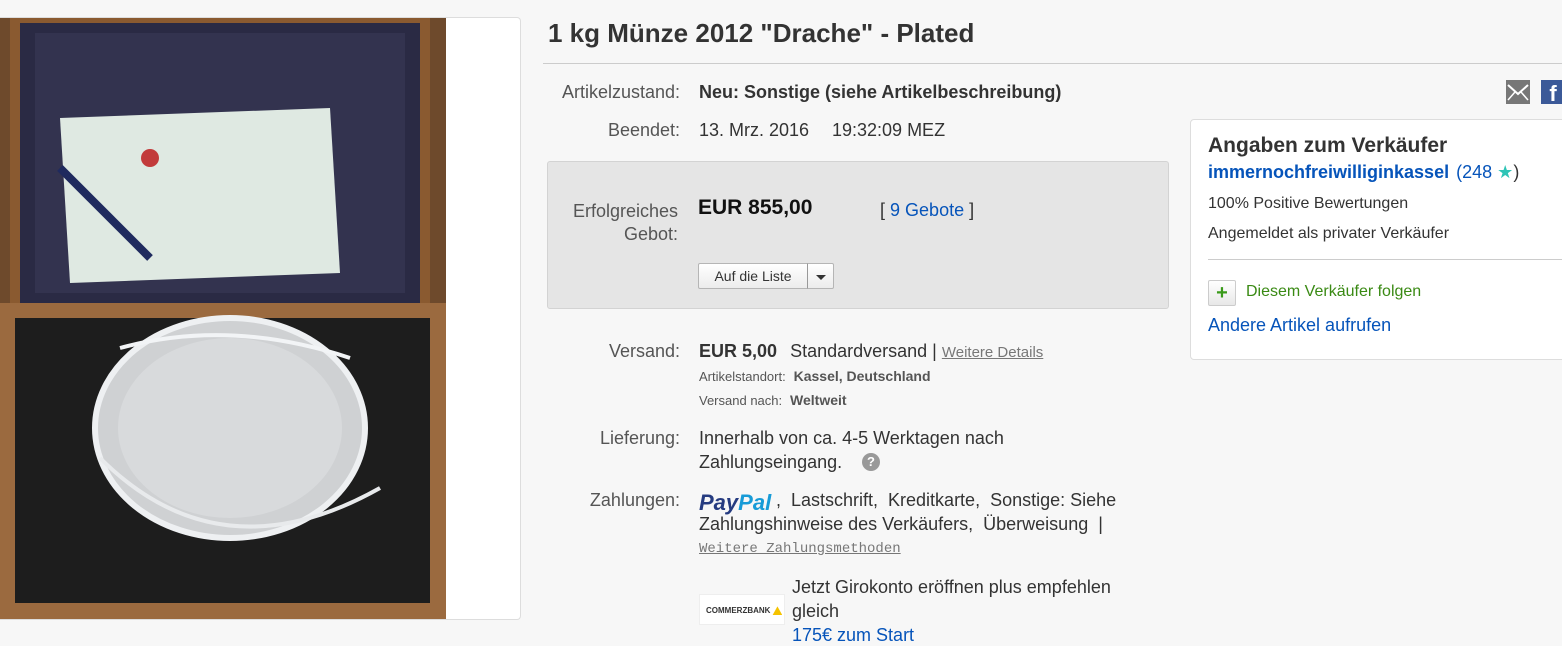 The height and width of the screenshot is (646, 1562). Describe the element at coordinates (761, 33) in the screenshot. I see `item-title: 1 kg Münze 2012 "Drache" - Plated` at that location.